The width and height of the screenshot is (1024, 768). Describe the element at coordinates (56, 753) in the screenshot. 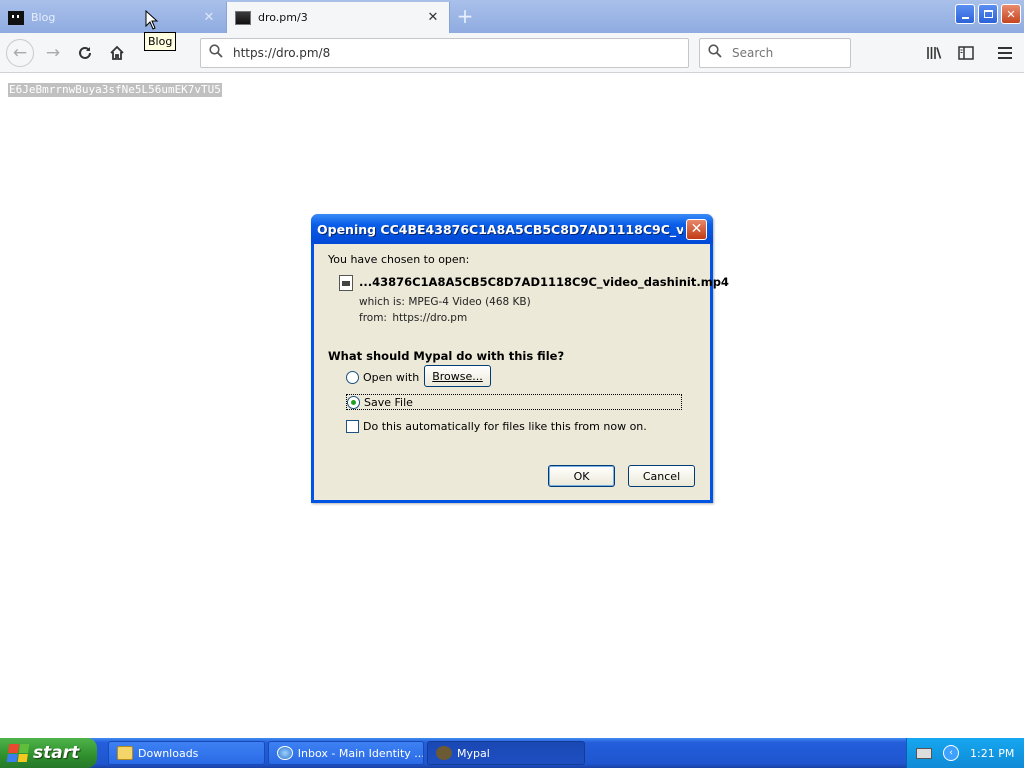

I see `start-label: start` at that location.